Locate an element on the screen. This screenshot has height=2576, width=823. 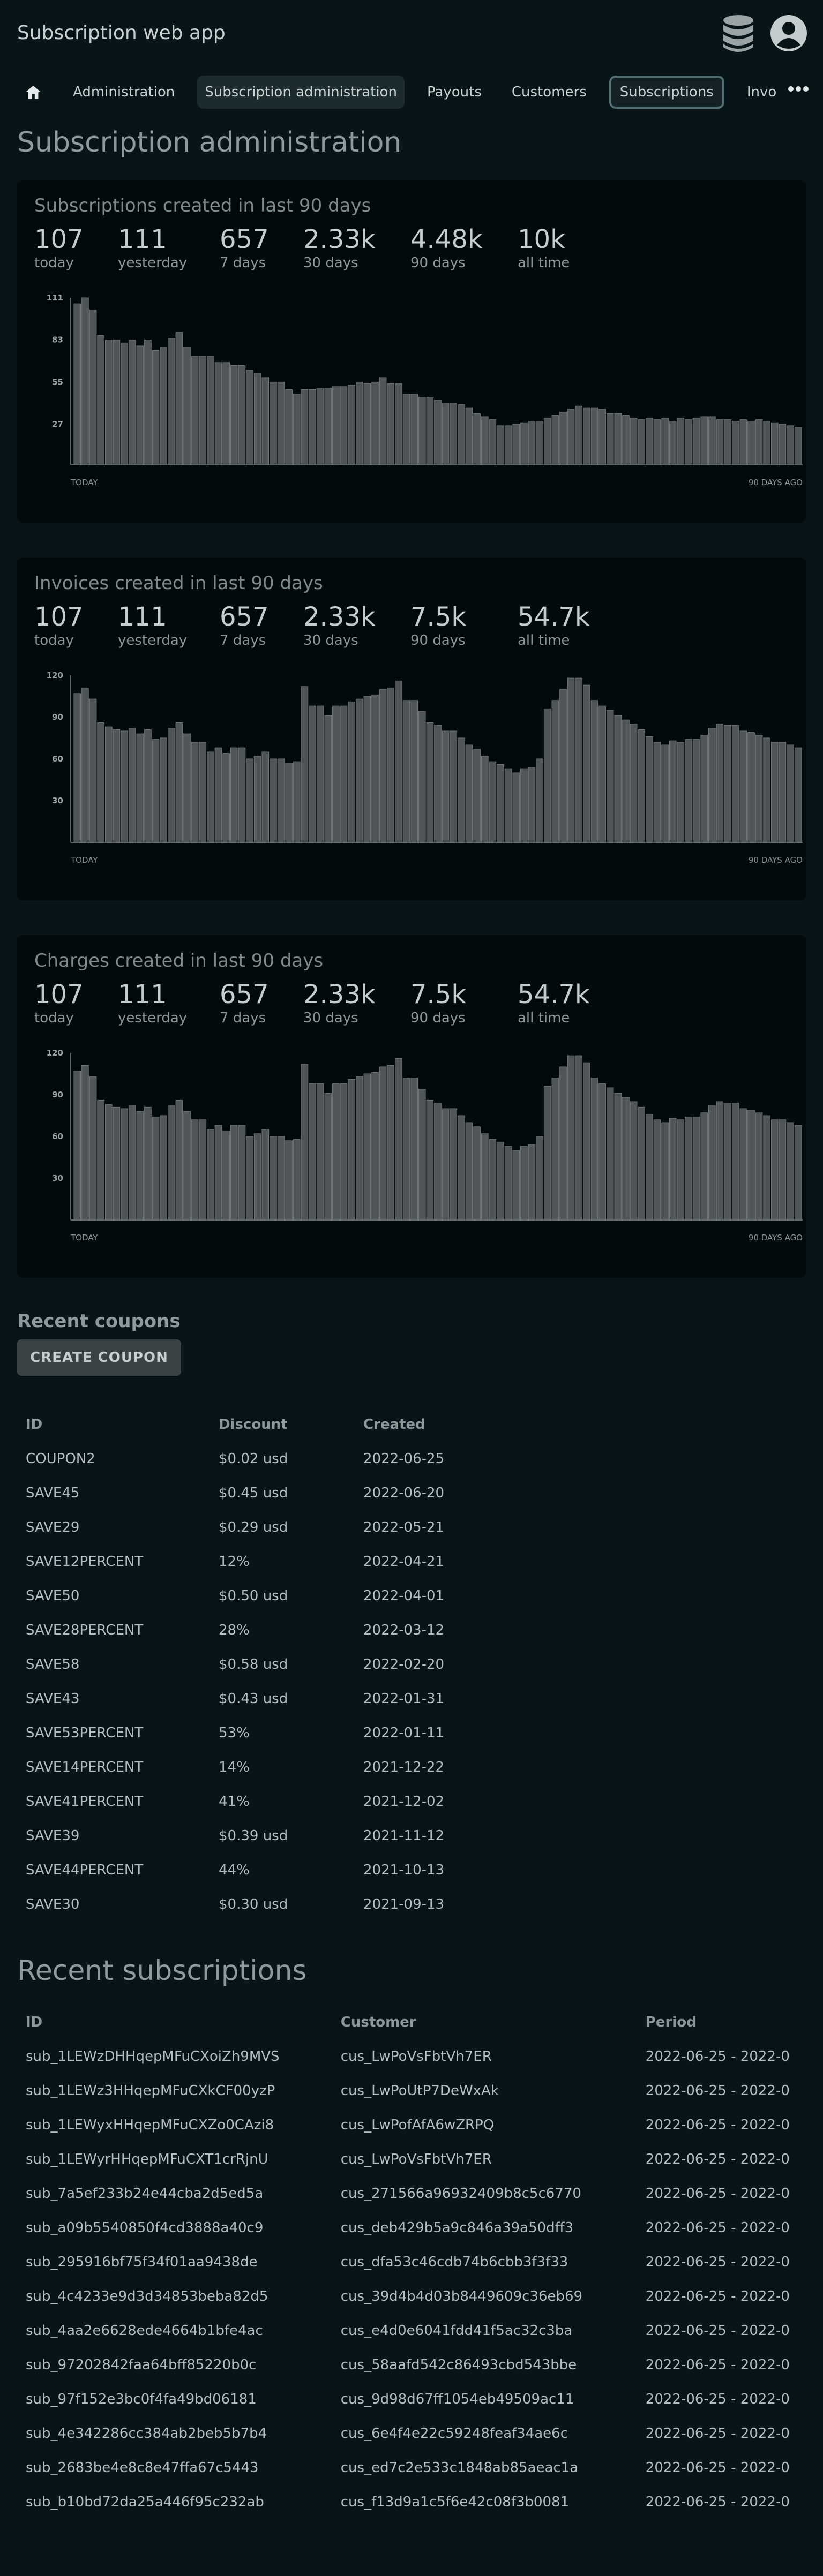
column-header: Period is located at coordinates (671, 2022).